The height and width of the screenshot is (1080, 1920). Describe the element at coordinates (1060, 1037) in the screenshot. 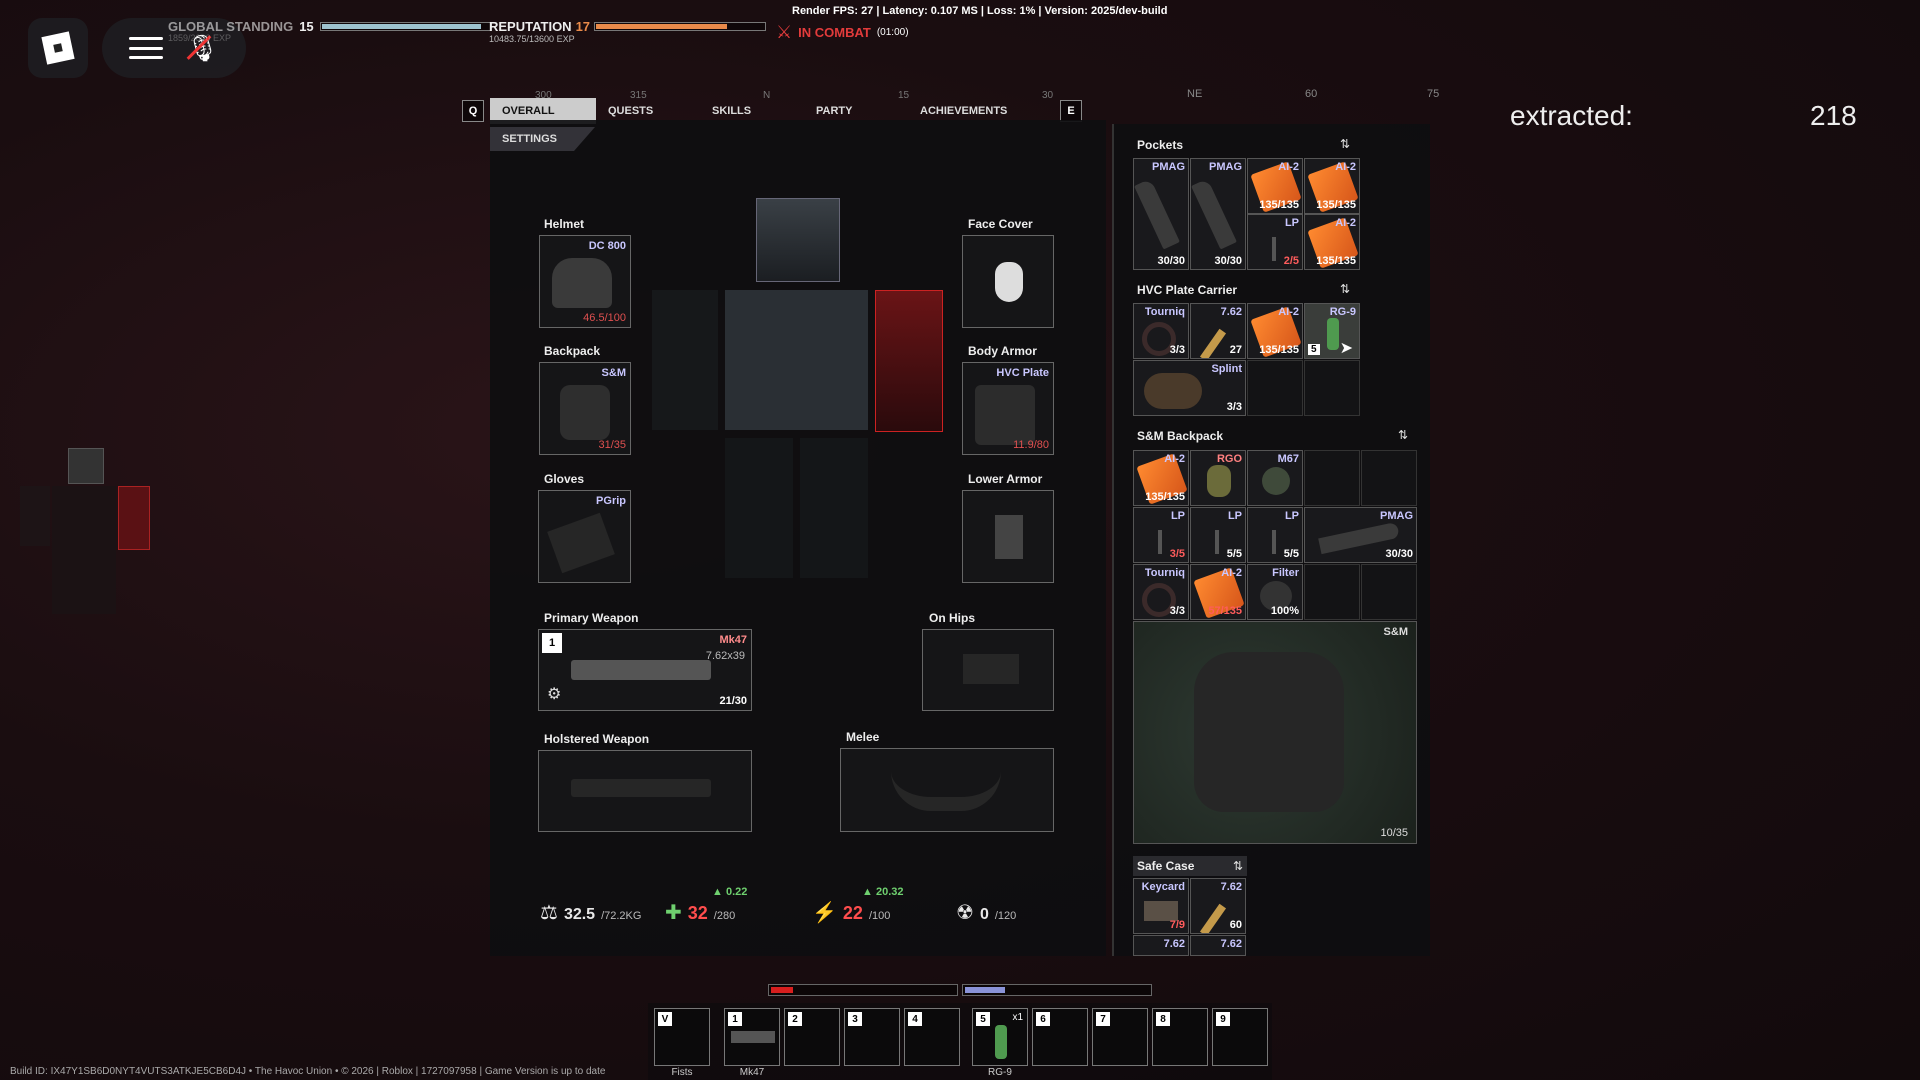

I see `hotbar-slot-6: 6` at that location.